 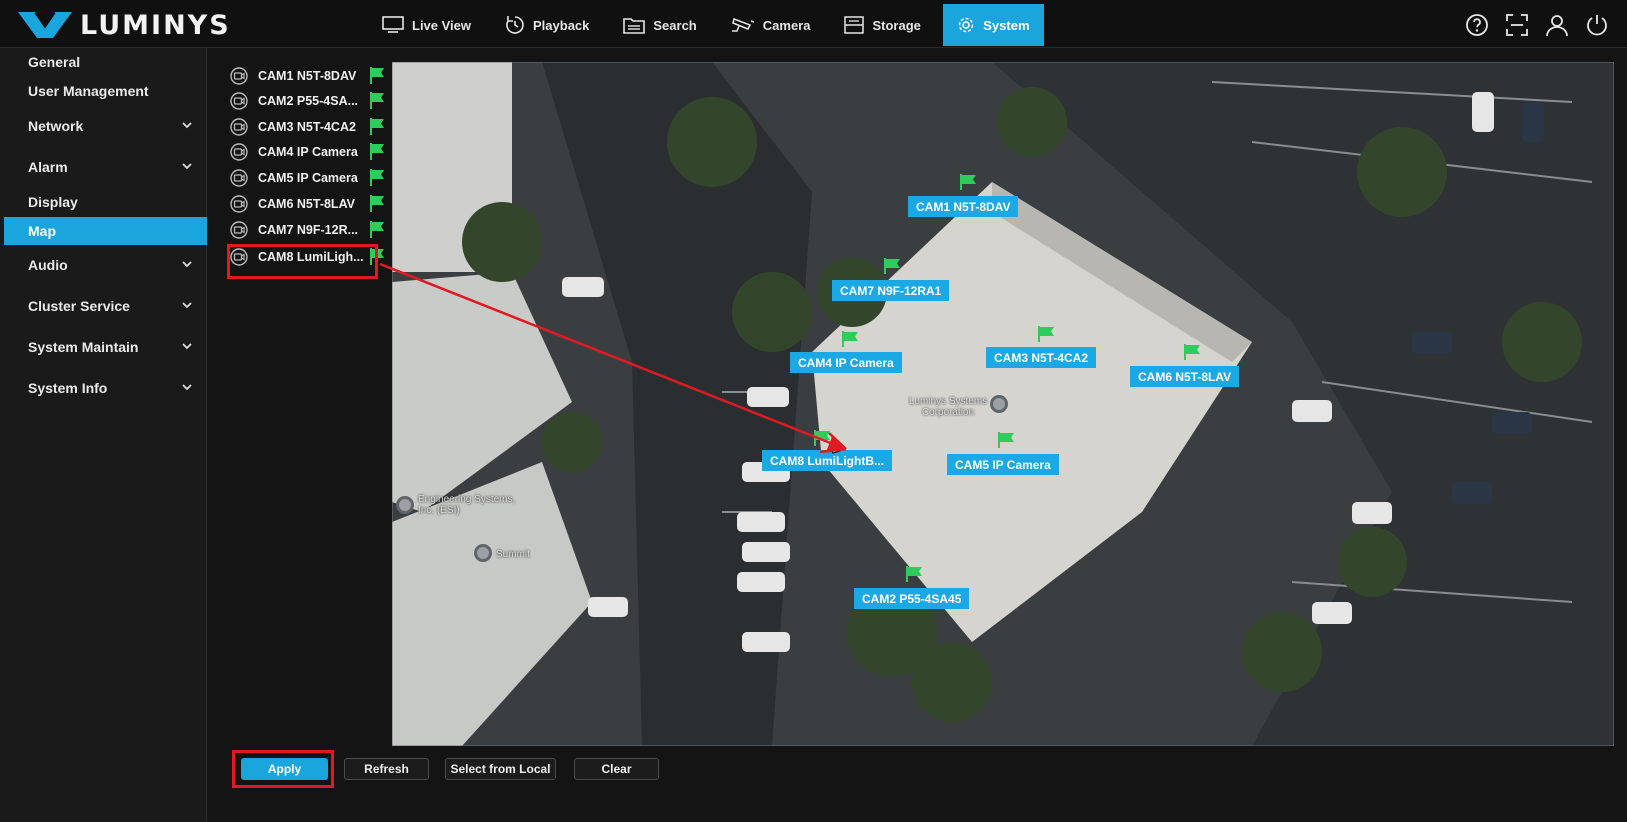 I want to click on sidebar-item-network: Network, so click(x=105, y=126).